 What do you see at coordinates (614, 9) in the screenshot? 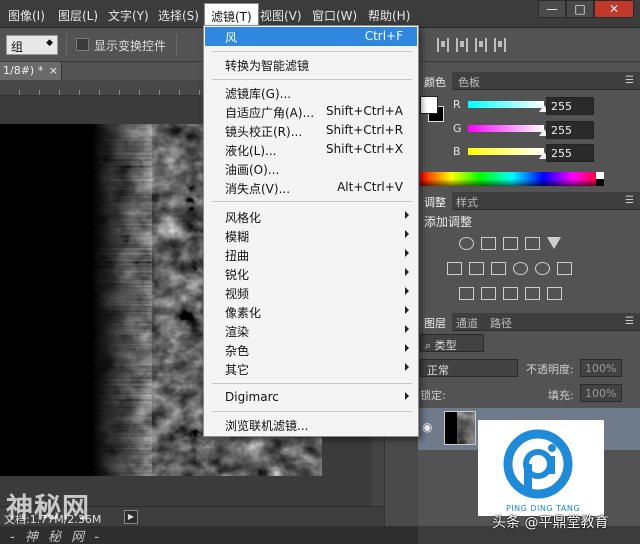
I see `close-window-button: ✕` at bounding box center [614, 9].